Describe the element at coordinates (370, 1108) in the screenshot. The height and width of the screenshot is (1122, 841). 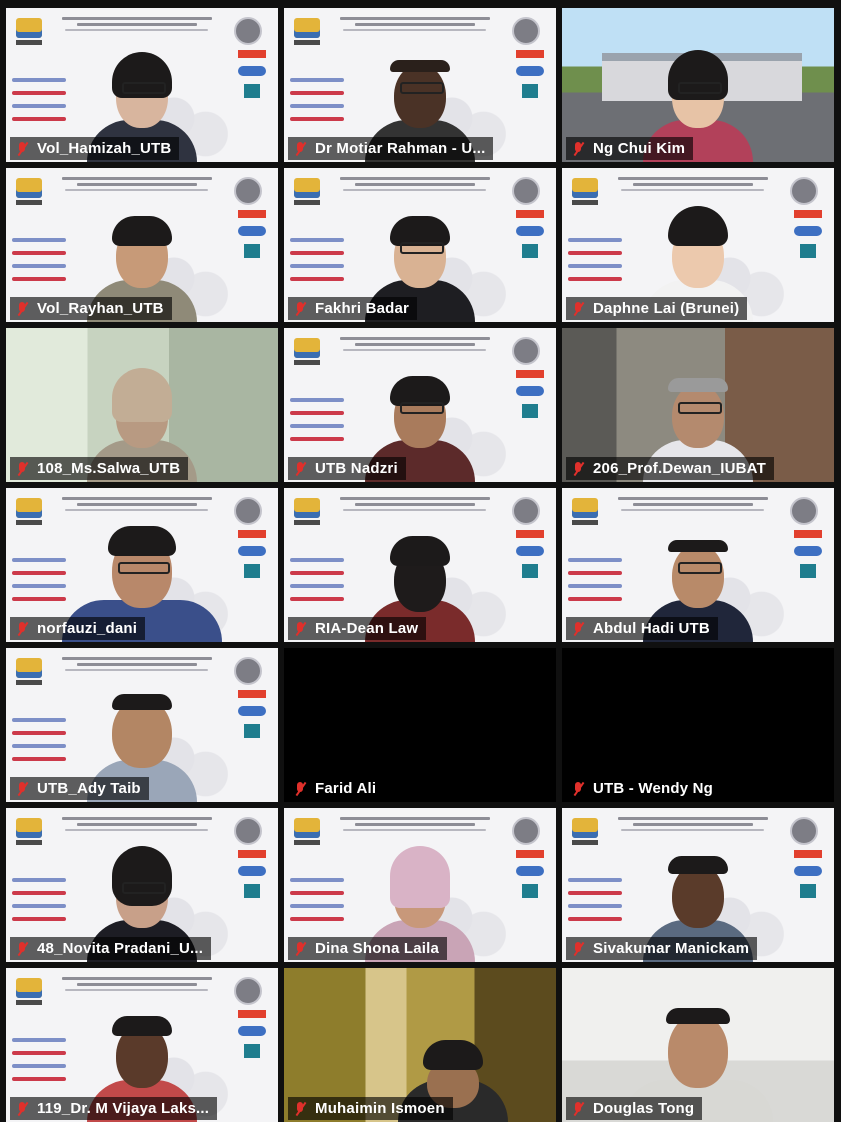
I see `participant-name-label: Muhaimin Ismoen` at that location.